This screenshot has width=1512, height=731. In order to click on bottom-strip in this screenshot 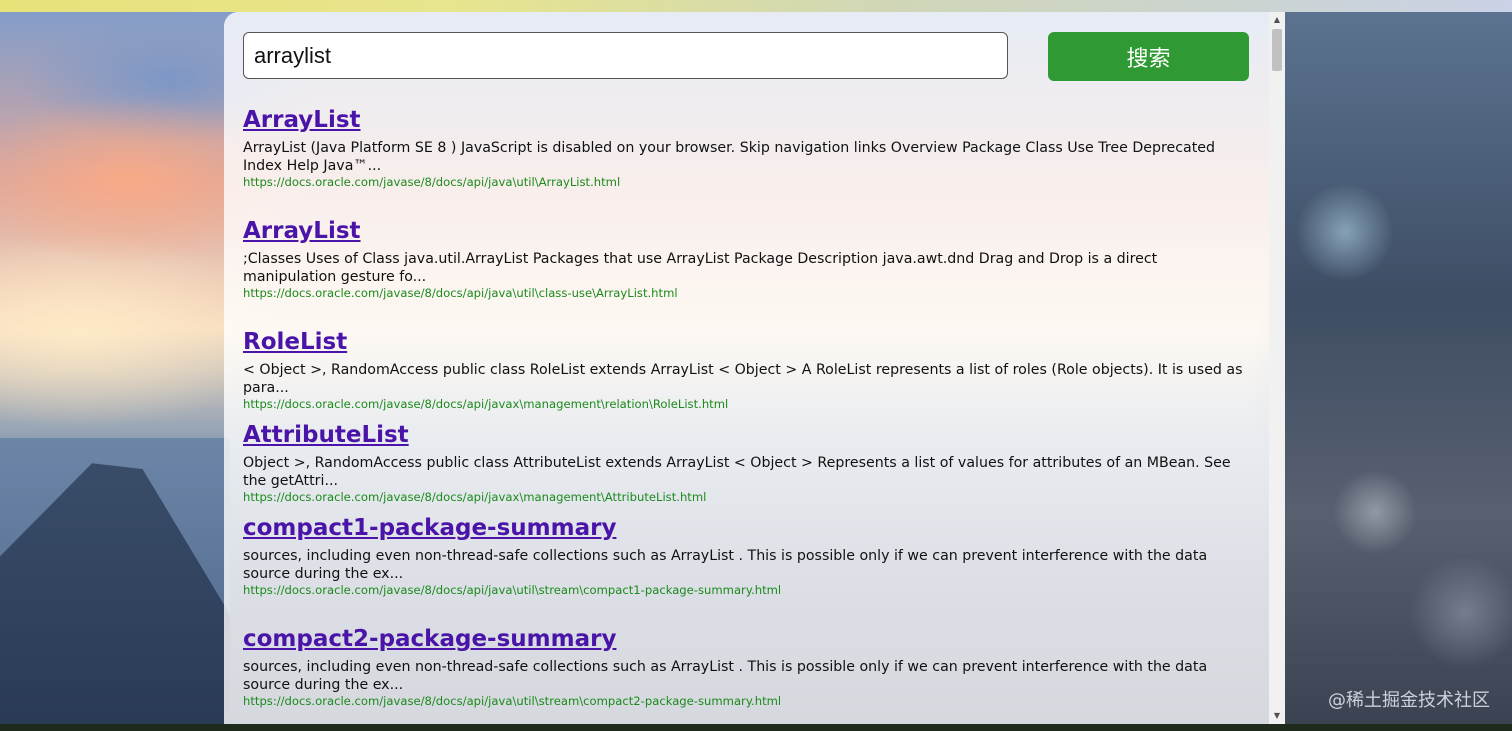, I will do `click(756, 727)`.